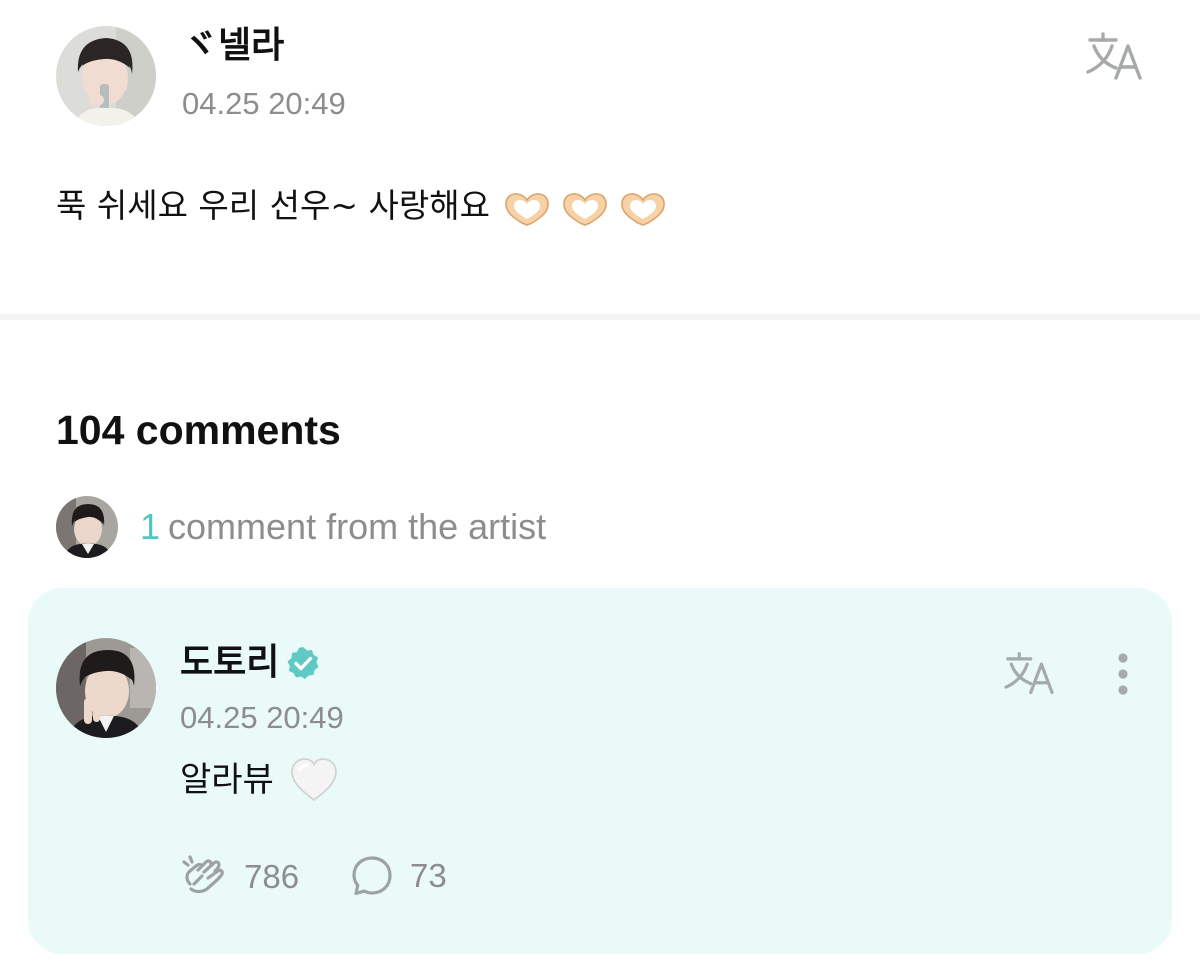  Describe the element at coordinates (264, 103) in the screenshot. I see `post-timestamp: 04.25 20:49` at that location.